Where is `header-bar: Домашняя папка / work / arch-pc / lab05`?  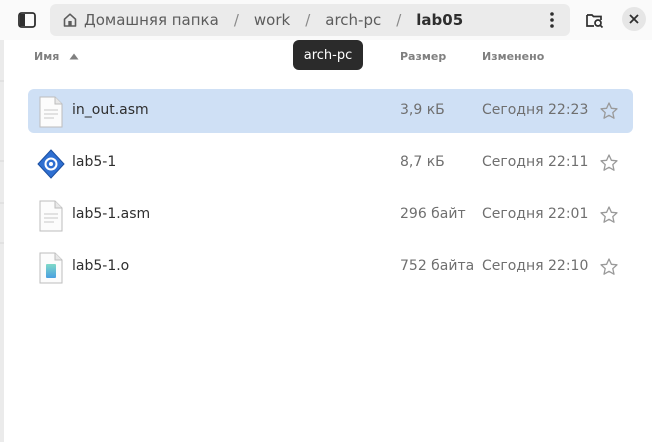 header-bar: Домашняя папка / work / arch-pc / lab05 is located at coordinates (326, 20).